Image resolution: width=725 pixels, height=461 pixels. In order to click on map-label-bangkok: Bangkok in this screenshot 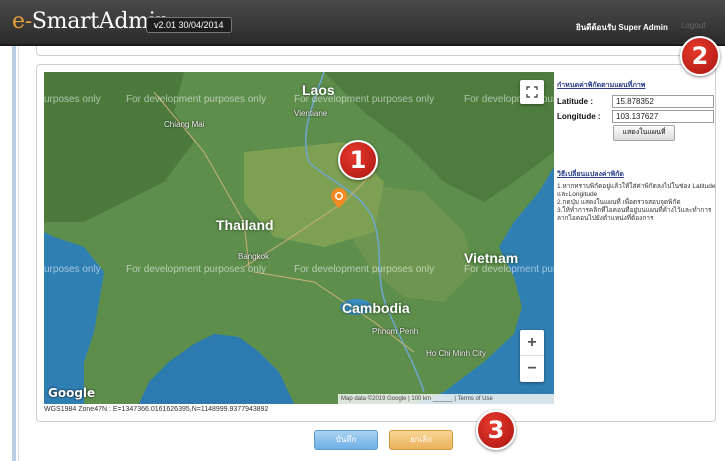, I will do `click(254, 256)`.